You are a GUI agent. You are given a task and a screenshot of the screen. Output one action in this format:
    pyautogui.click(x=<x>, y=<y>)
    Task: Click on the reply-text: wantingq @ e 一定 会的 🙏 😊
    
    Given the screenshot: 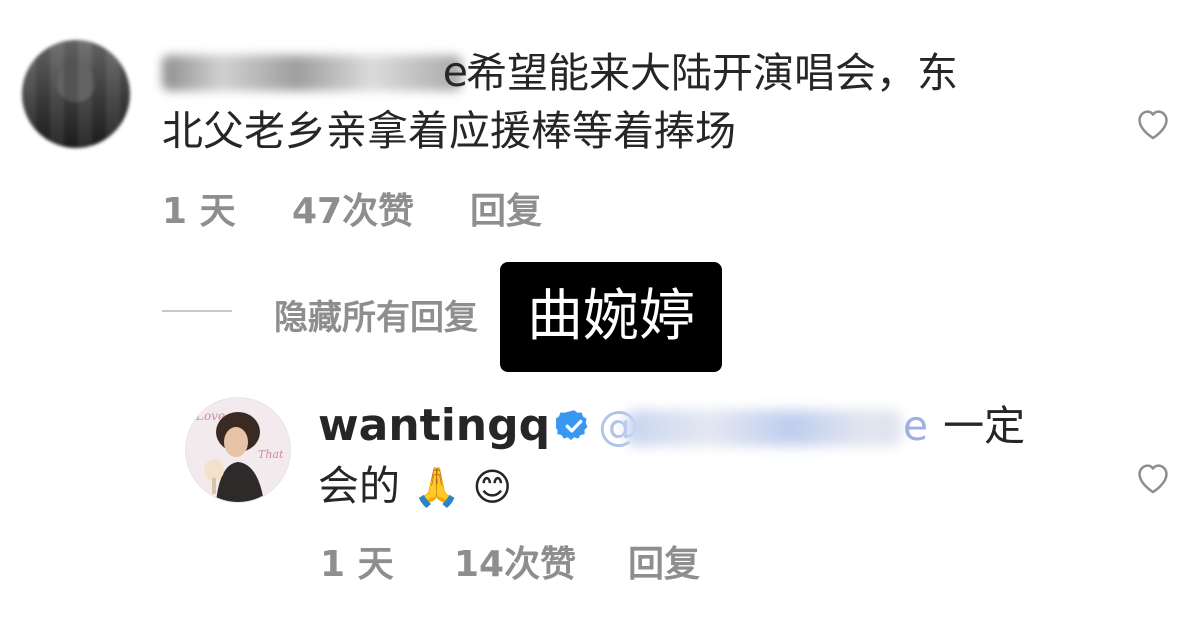 What is the action you would take?
    pyautogui.click(x=698, y=456)
    